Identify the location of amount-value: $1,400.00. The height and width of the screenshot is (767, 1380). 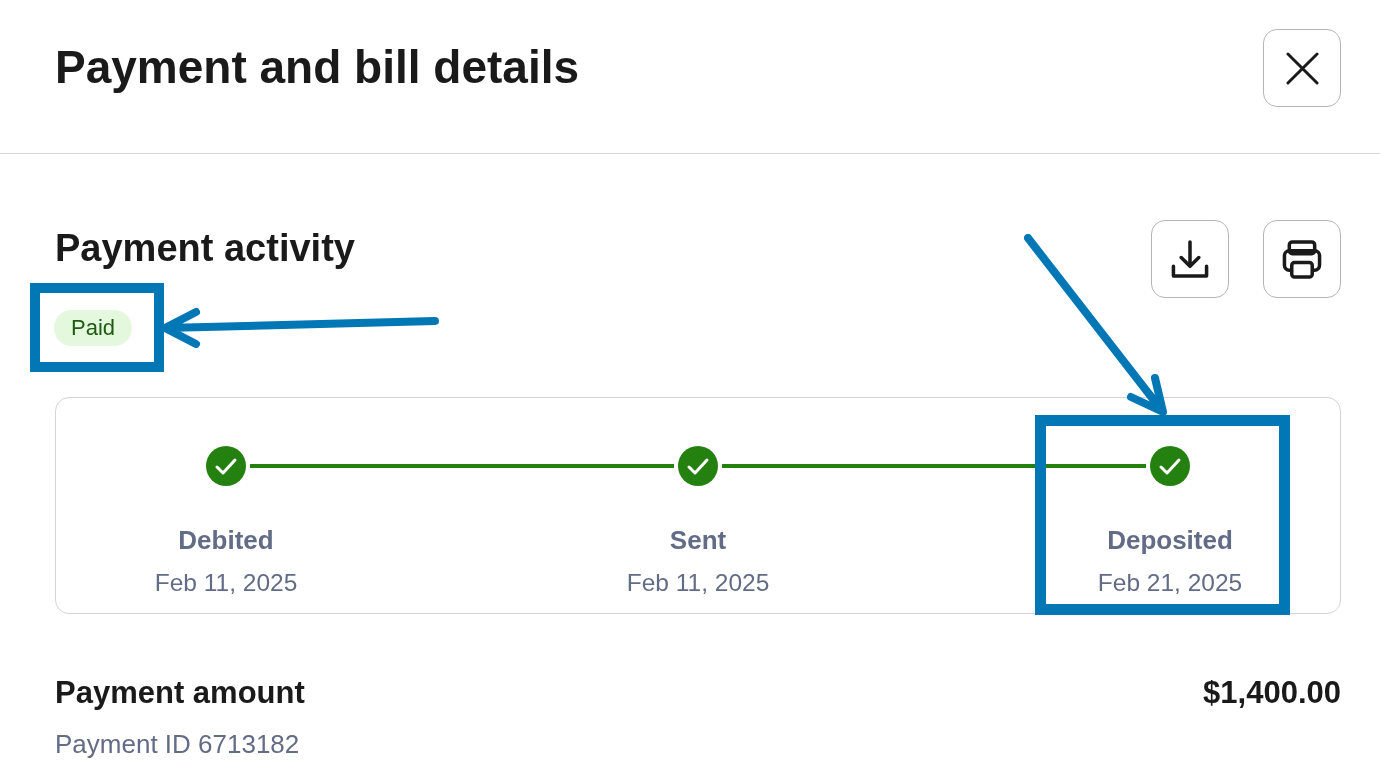
(1272, 693).